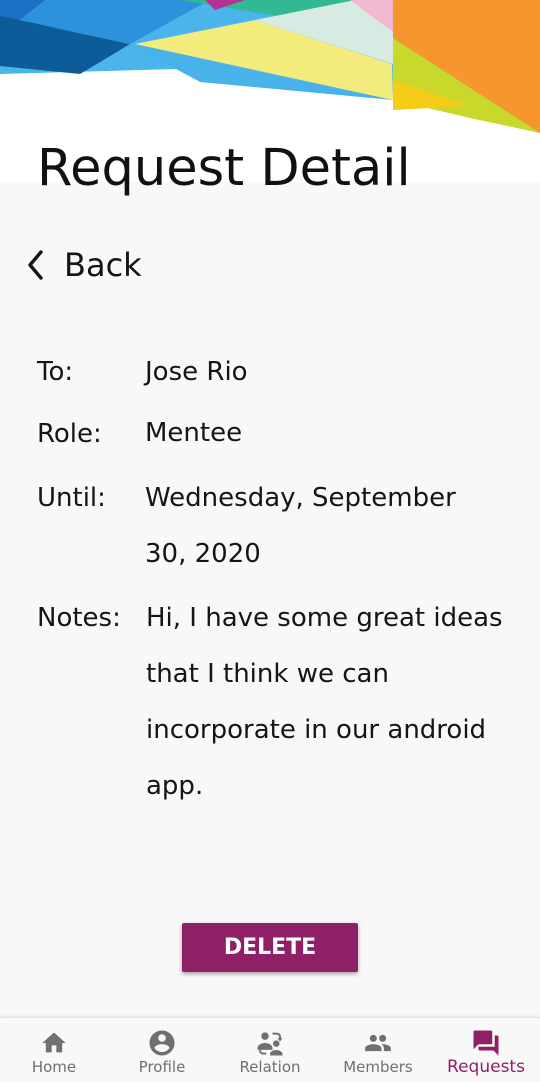  I want to click on forum-icon, so click(486, 1043).